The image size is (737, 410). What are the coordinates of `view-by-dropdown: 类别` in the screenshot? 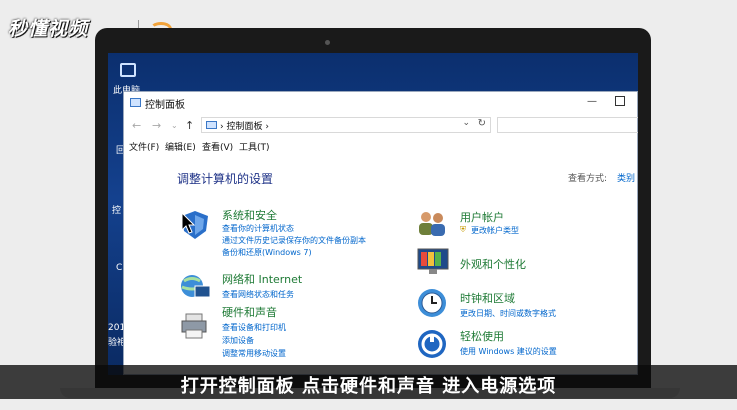 It's located at (626, 177).